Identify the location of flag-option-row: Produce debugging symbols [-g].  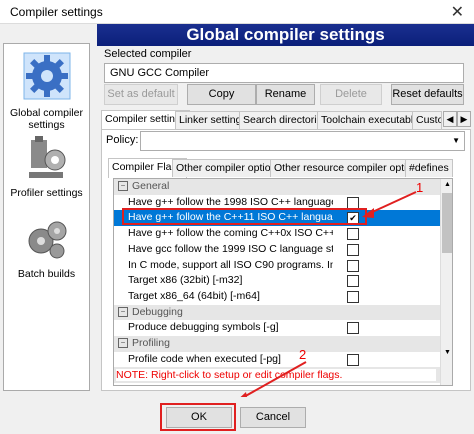
(277, 328).